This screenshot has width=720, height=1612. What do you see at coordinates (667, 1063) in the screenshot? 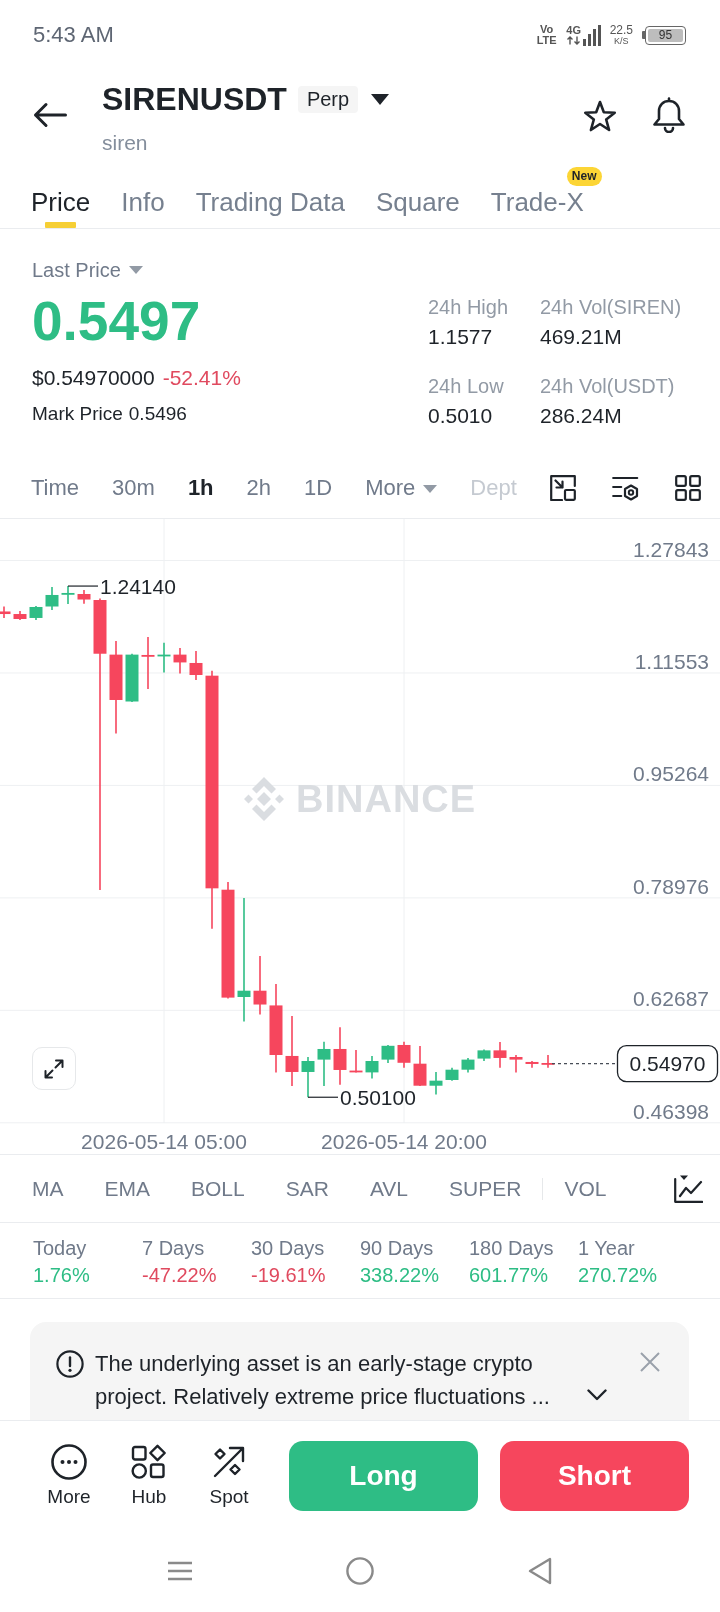
I see `last-price-tag: 0.54970` at bounding box center [667, 1063].